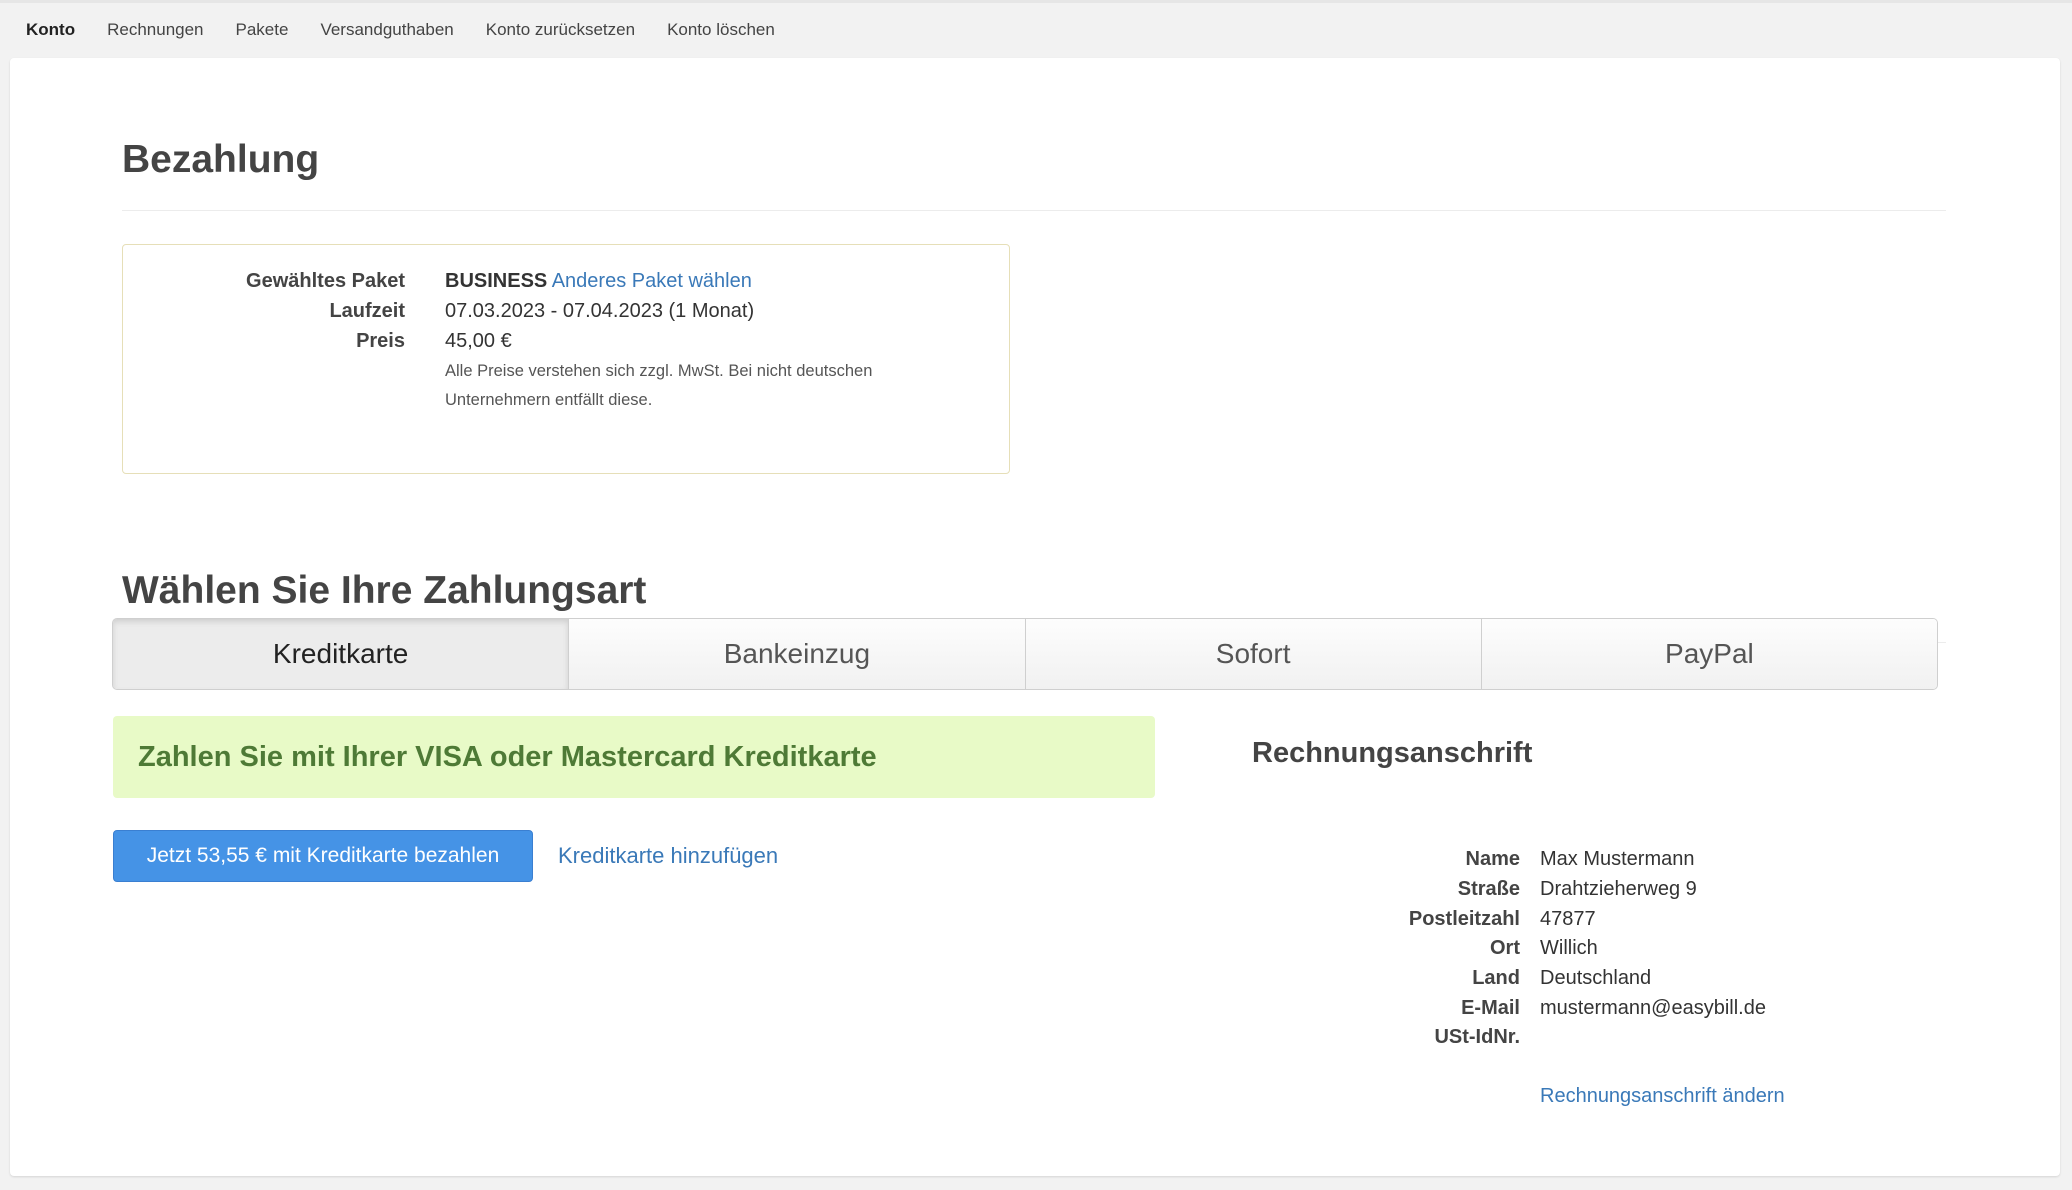 This screenshot has height=1190, width=2072. What do you see at coordinates (549, 400) in the screenshot?
I see `price-note-line2: Unternehmern entfällt diese.` at bounding box center [549, 400].